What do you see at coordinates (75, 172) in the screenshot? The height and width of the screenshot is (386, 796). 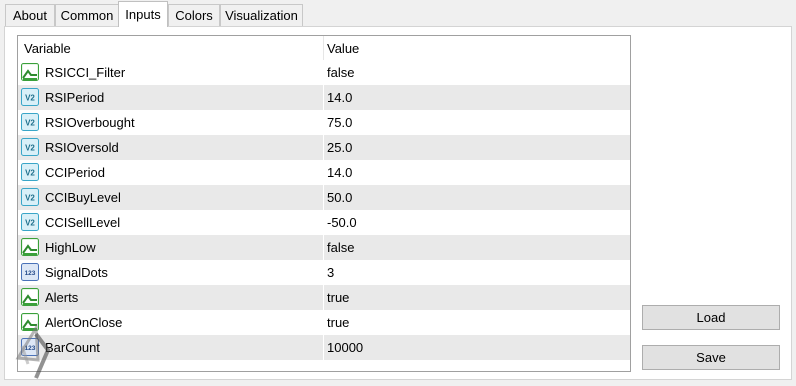 I see `variable-name: CCIPeriod` at bounding box center [75, 172].